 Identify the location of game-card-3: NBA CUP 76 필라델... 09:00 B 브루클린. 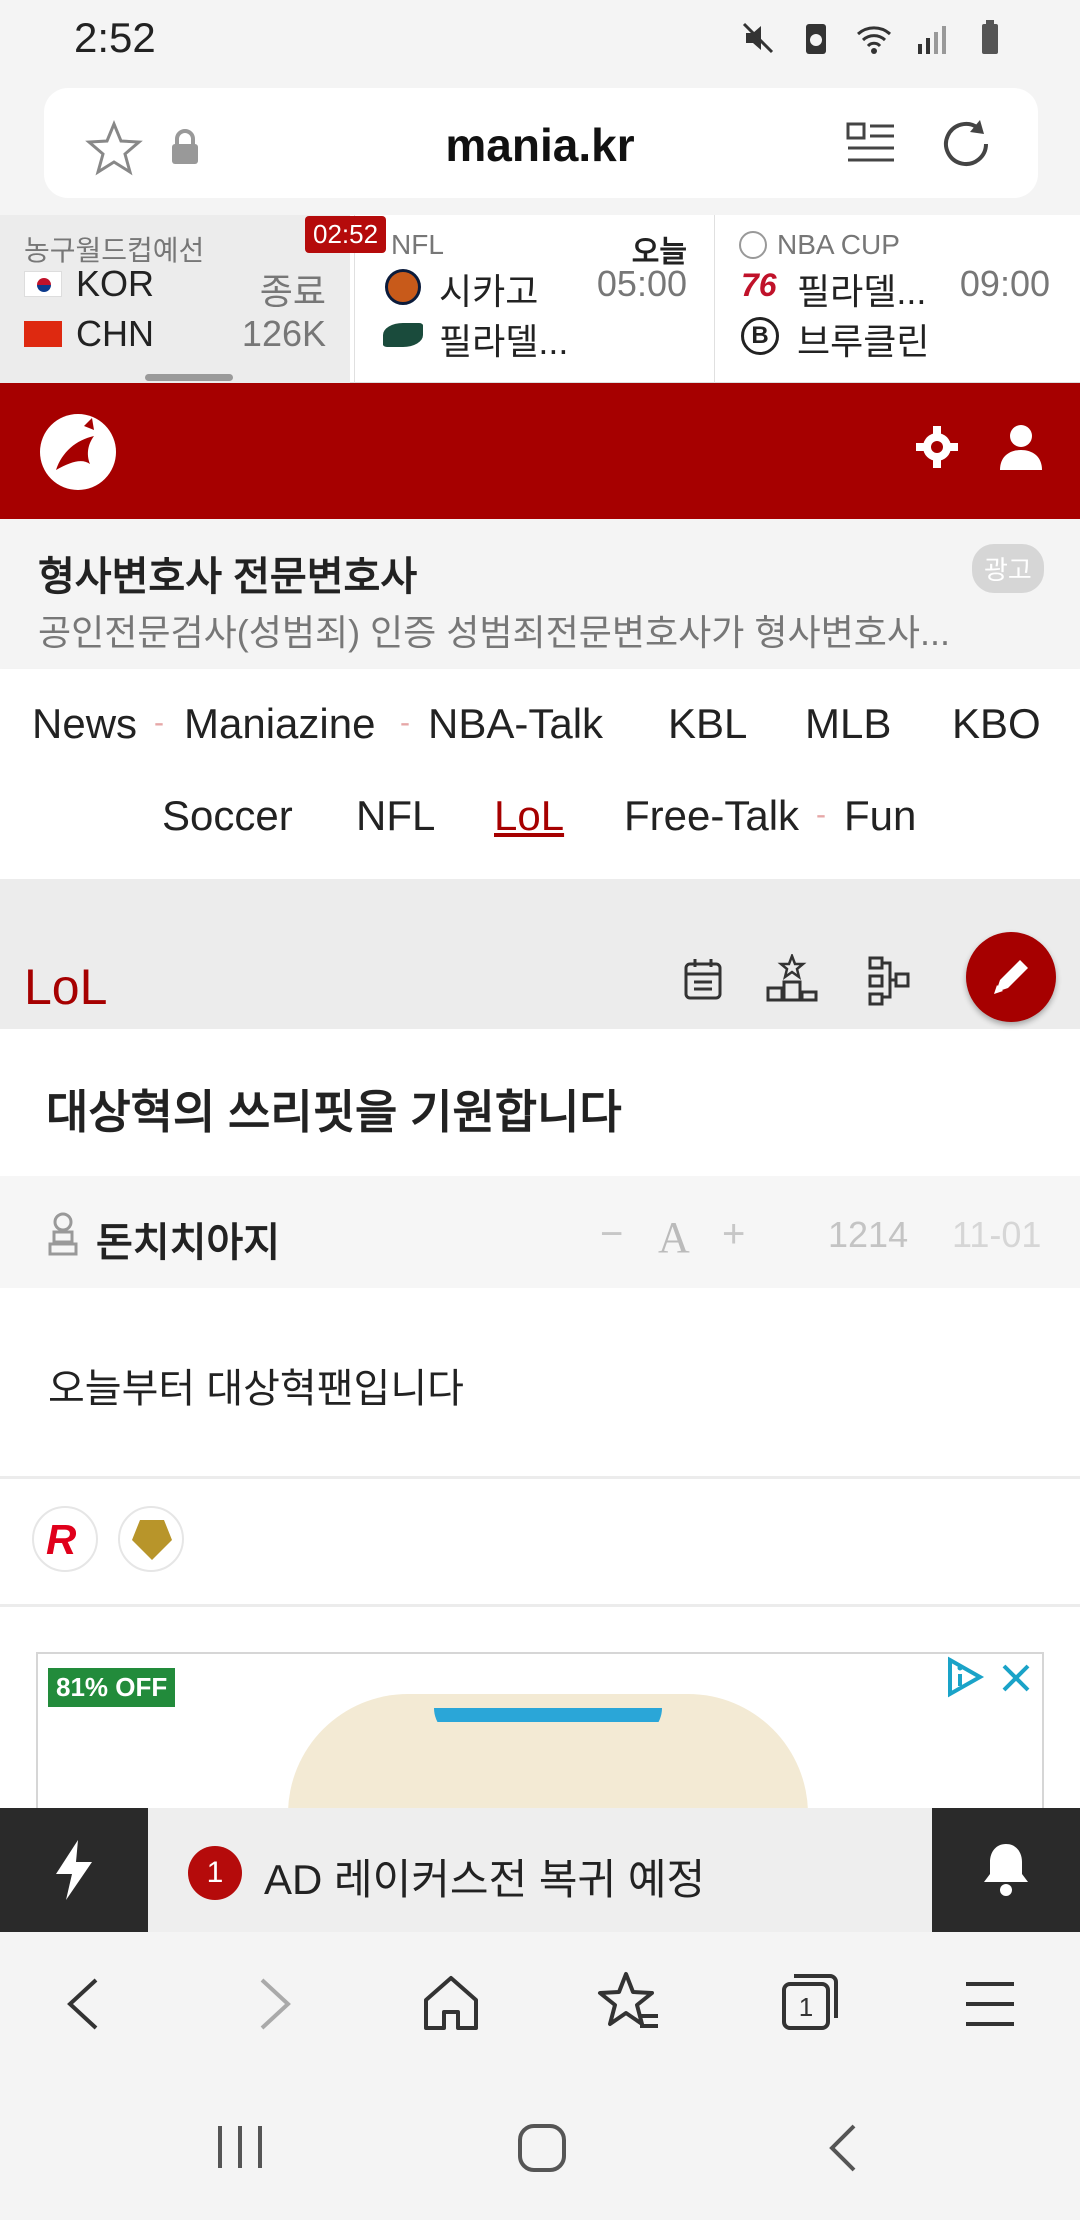
(897, 299).